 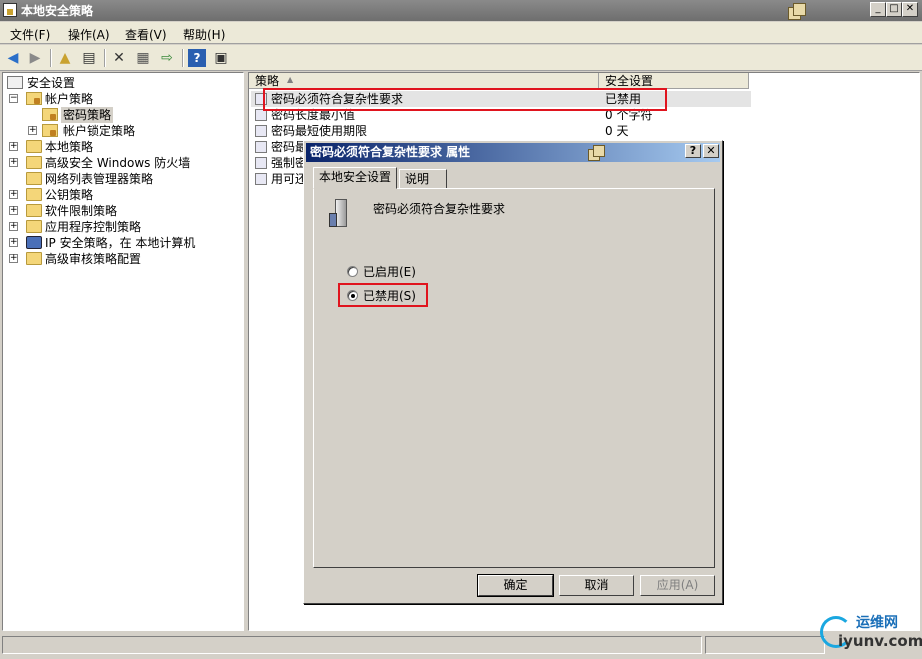 What do you see at coordinates (910, 9) in the screenshot?
I see `close-button: ✕` at bounding box center [910, 9].